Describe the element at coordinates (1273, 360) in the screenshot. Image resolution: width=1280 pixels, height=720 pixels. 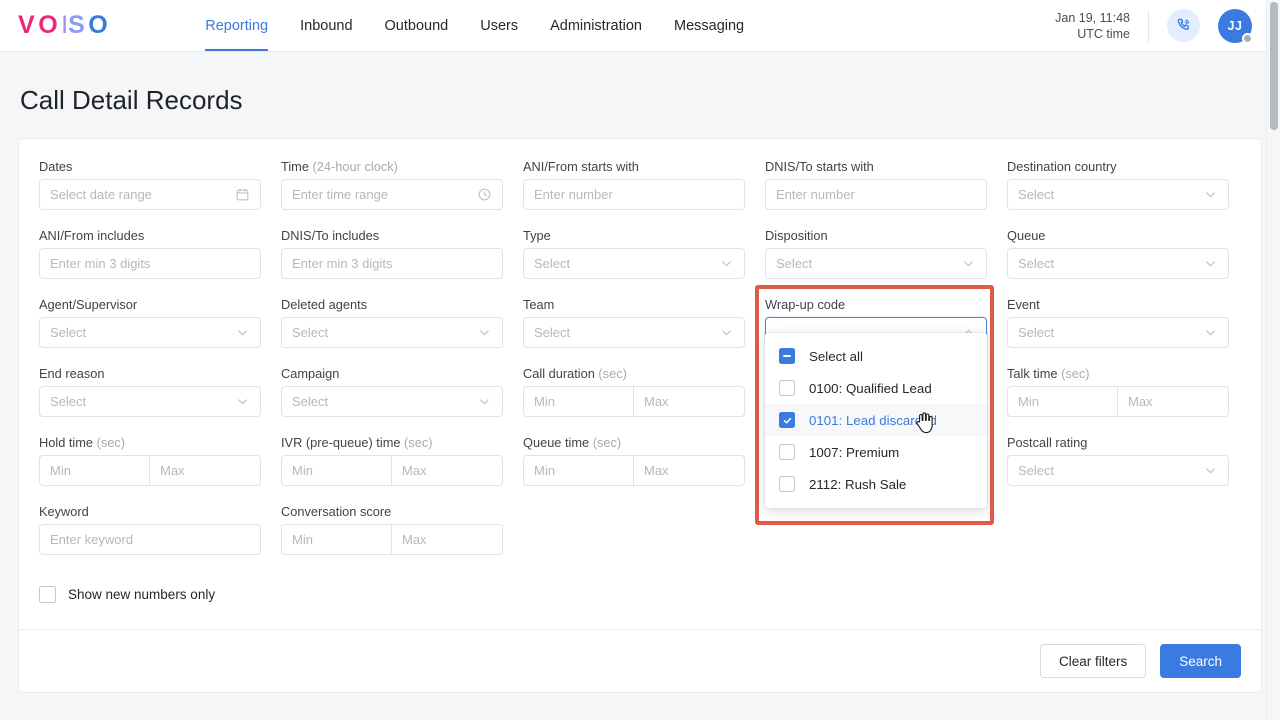
I see `page-scrollbar` at that location.